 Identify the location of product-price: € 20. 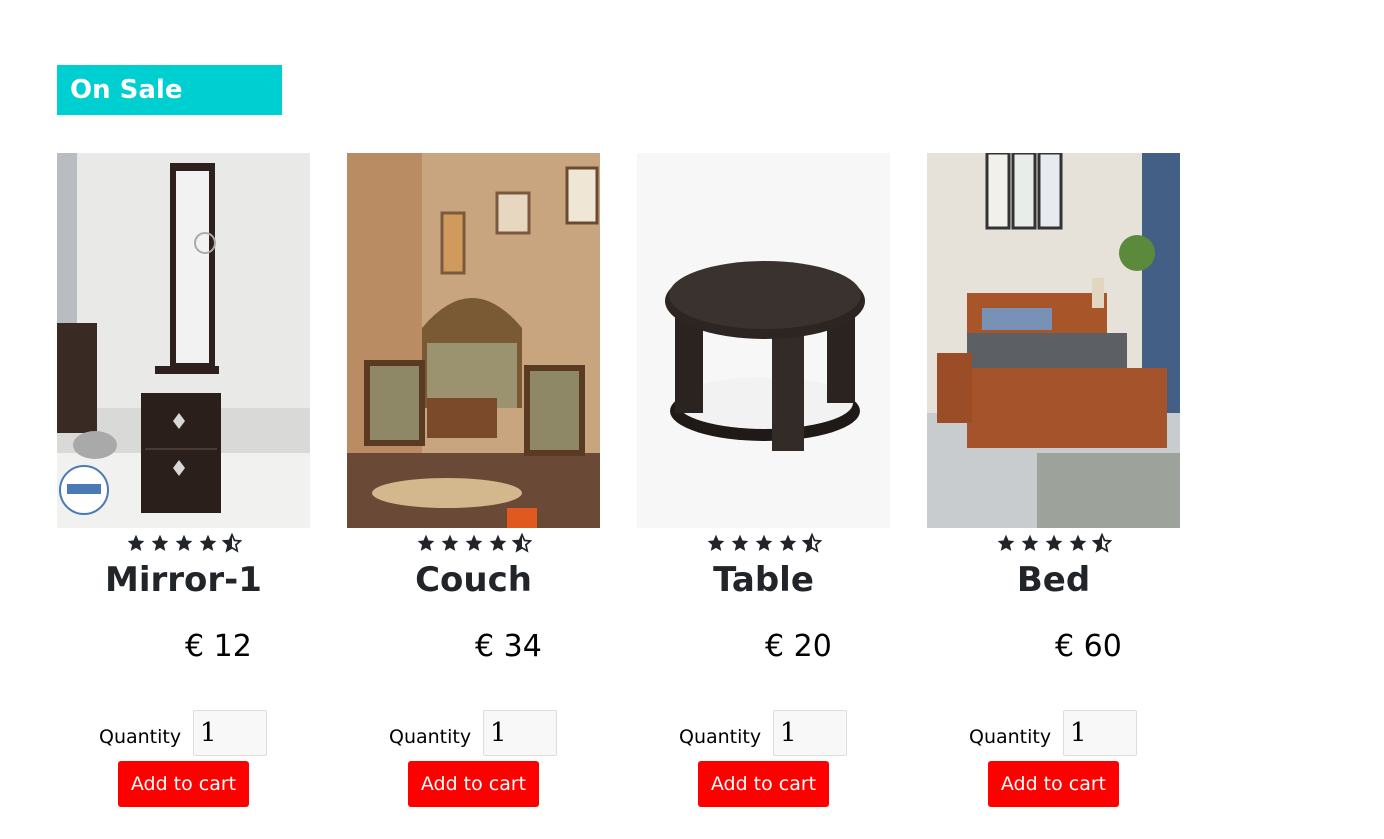
(798, 646).